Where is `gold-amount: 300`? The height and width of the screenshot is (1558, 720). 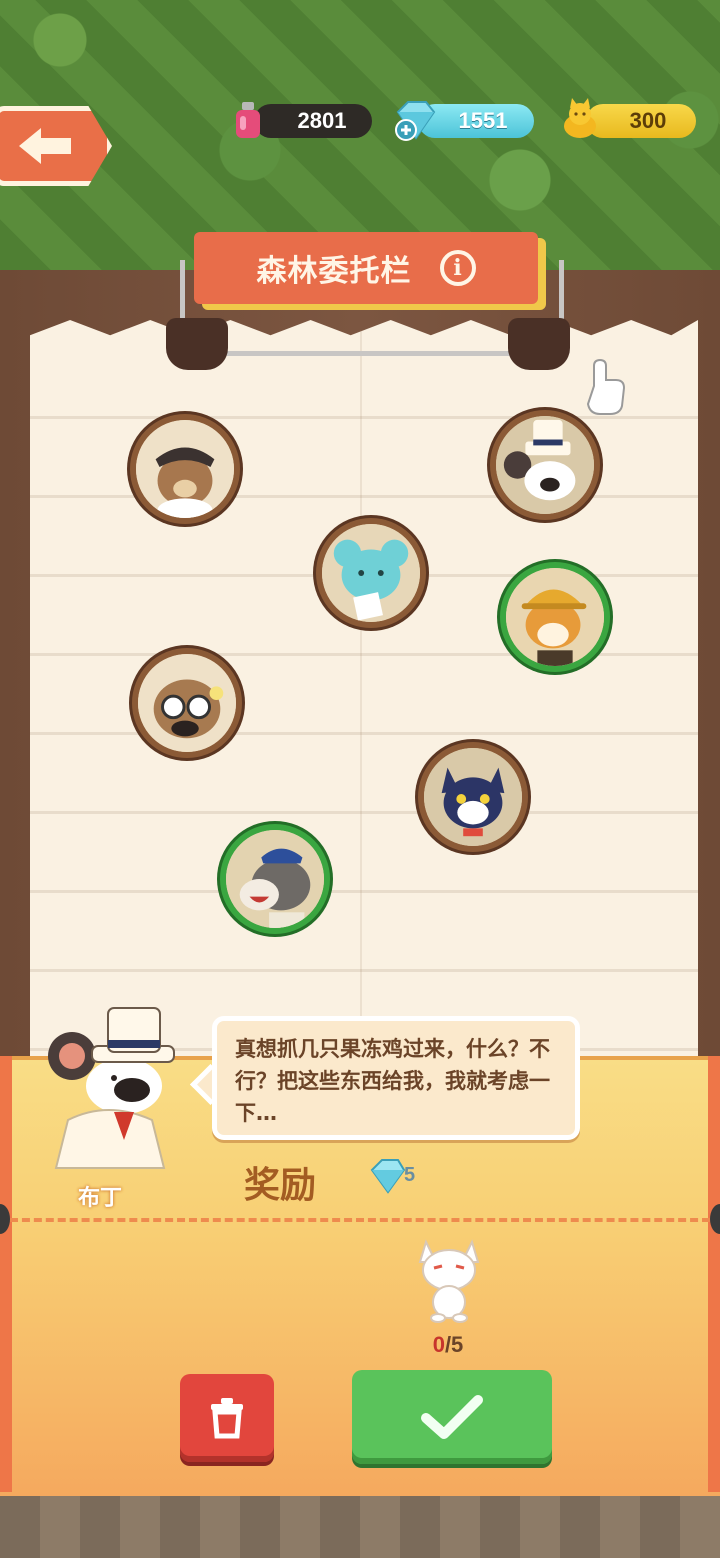
gold-amount: 300 is located at coordinates (648, 120).